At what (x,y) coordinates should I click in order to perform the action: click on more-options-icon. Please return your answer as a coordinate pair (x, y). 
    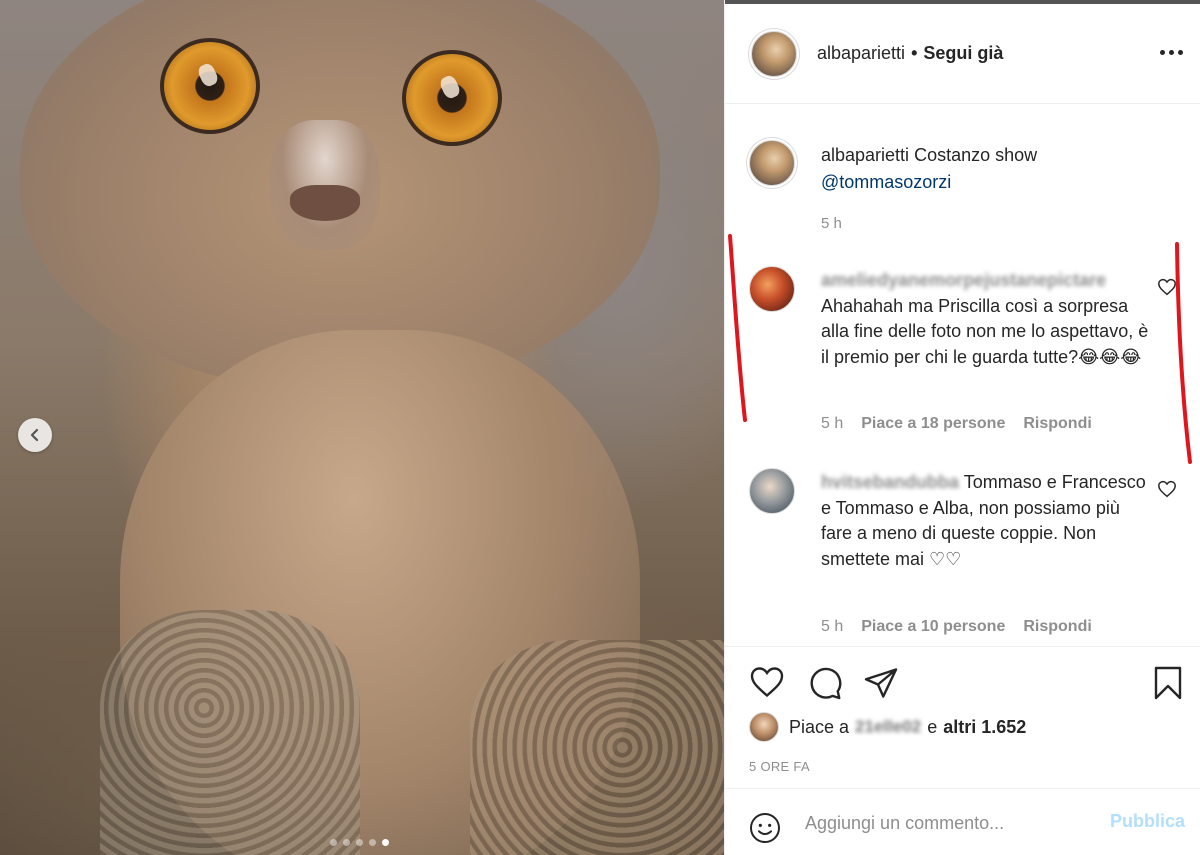
    Looking at the image, I should click on (1171, 52).